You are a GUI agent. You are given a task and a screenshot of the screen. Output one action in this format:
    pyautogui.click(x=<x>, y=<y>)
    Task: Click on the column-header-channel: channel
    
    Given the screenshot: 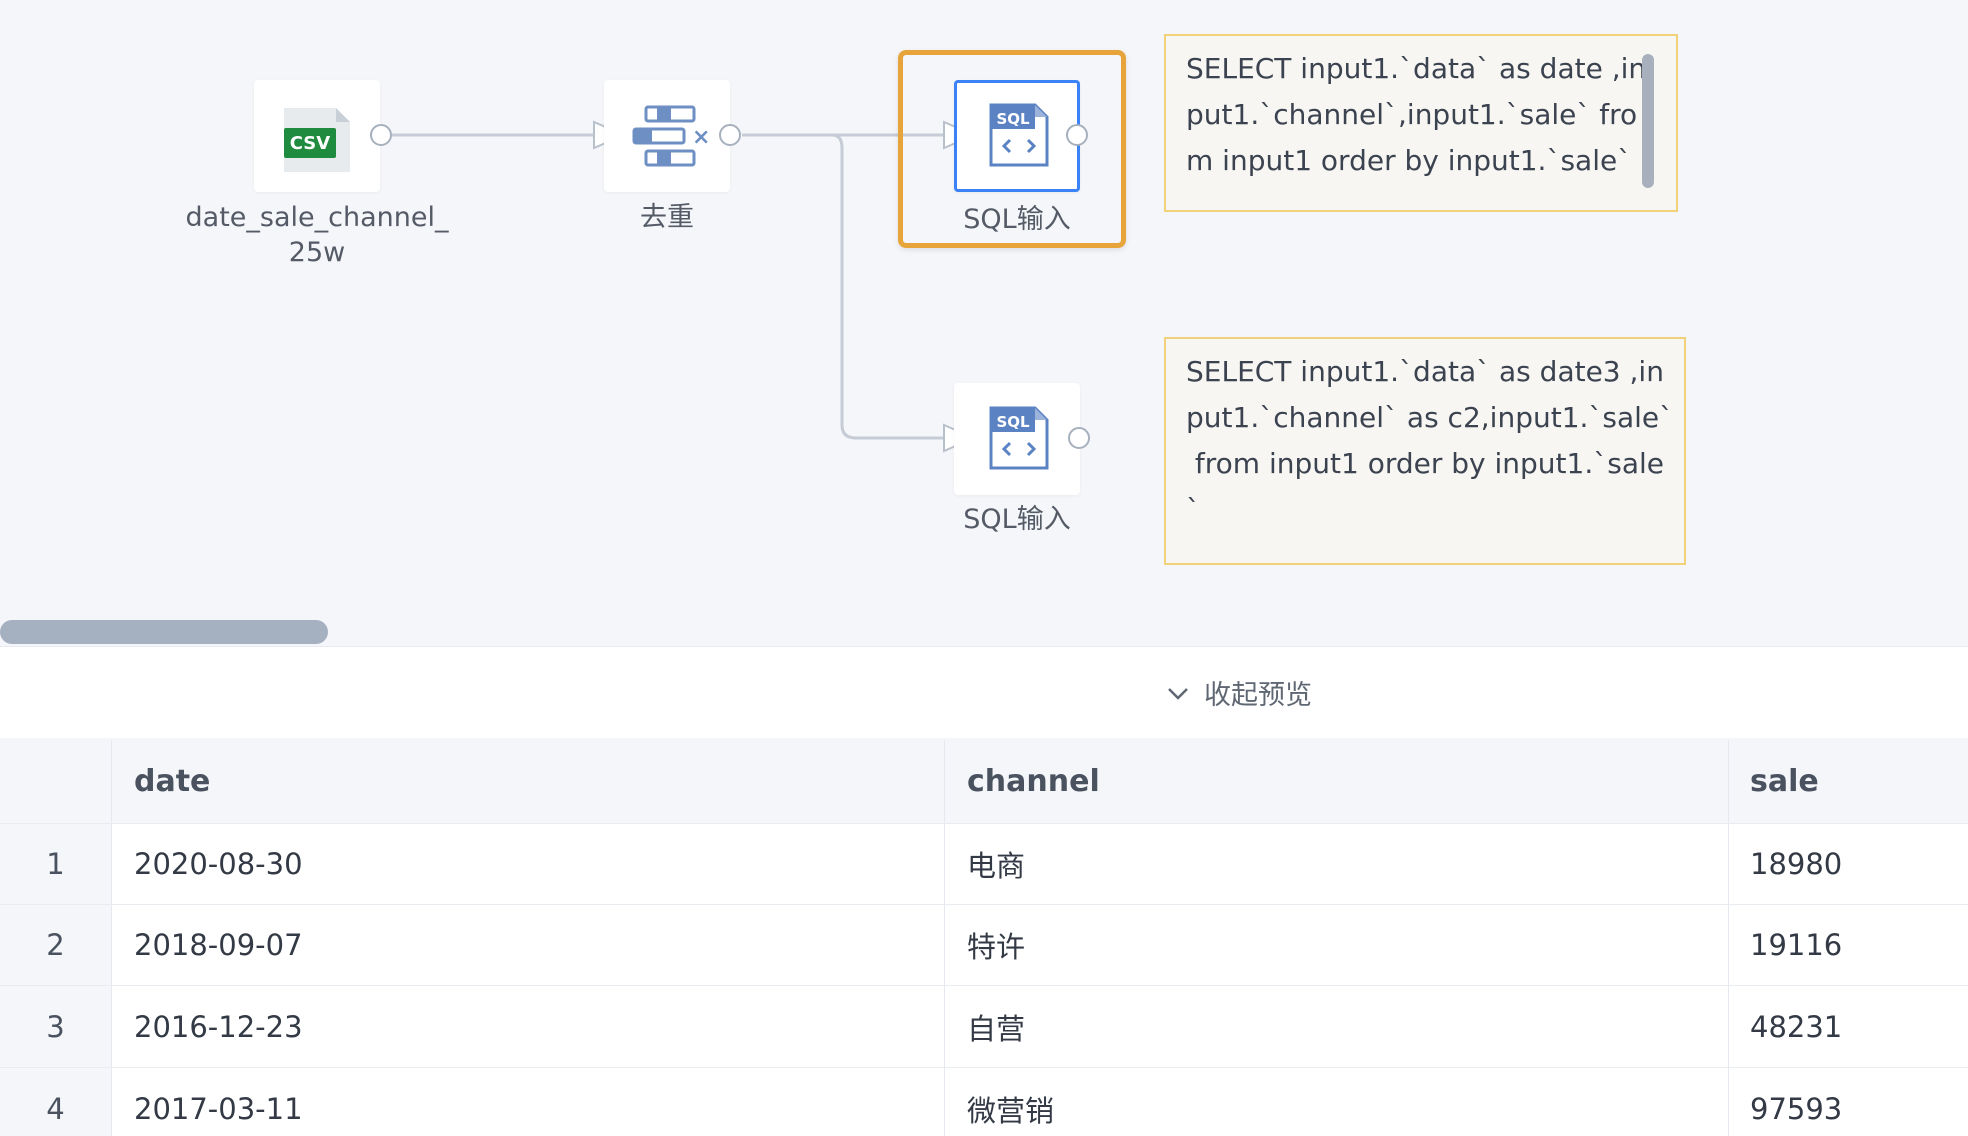 What is the action you would take?
    pyautogui.click(x=1337, y=781)
    